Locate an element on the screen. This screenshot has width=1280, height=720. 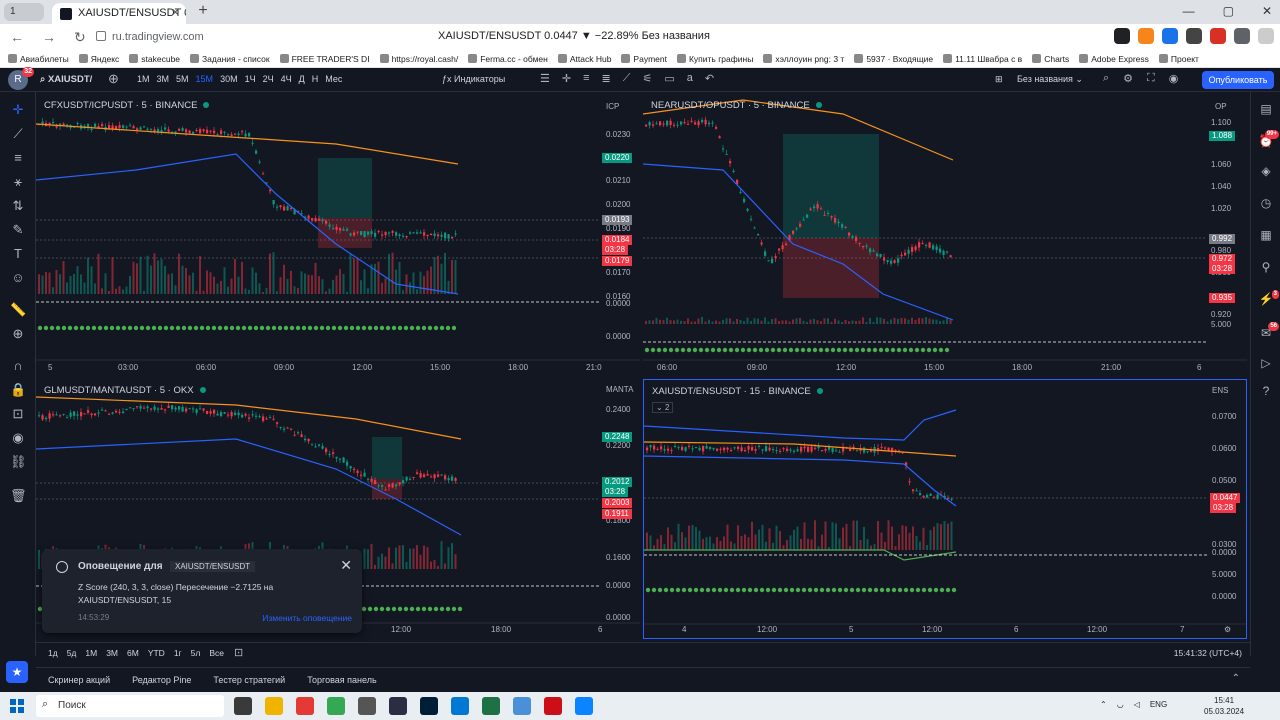
profile-icon is located at coordinates (1266, 36).